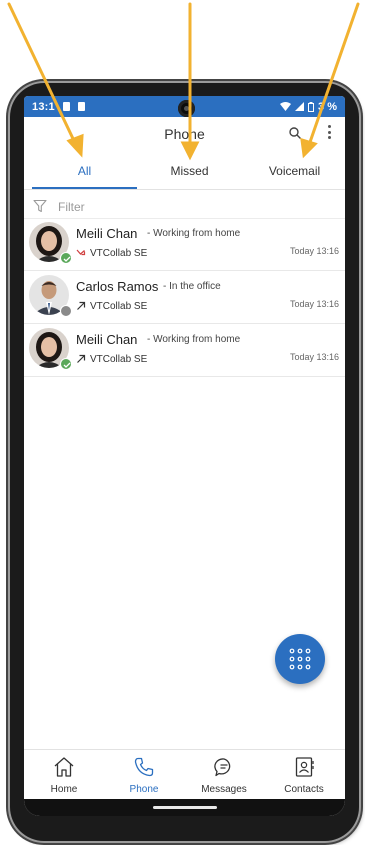 This screenshot has height=845, width=365. I want to click on app-header: Phone, so click(184, 135).